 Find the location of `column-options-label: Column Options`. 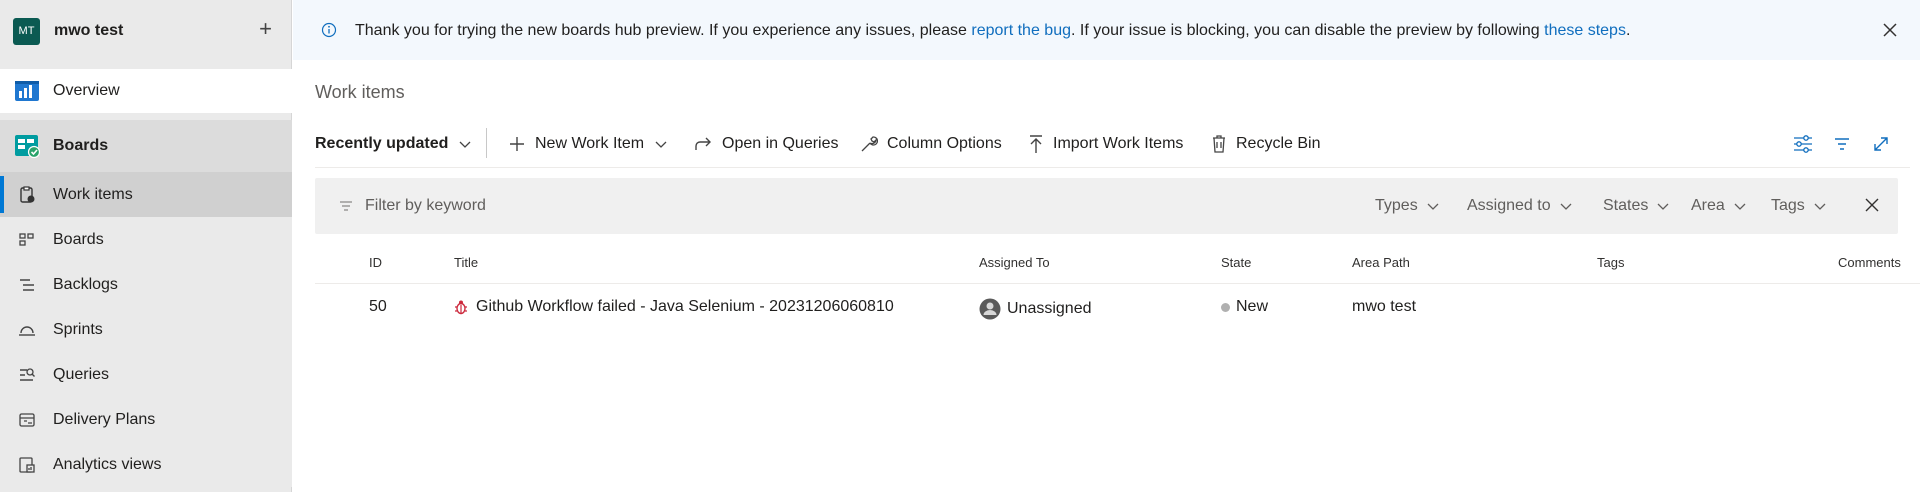

column-options-label: Column Options is located at coordinates (944, 143).